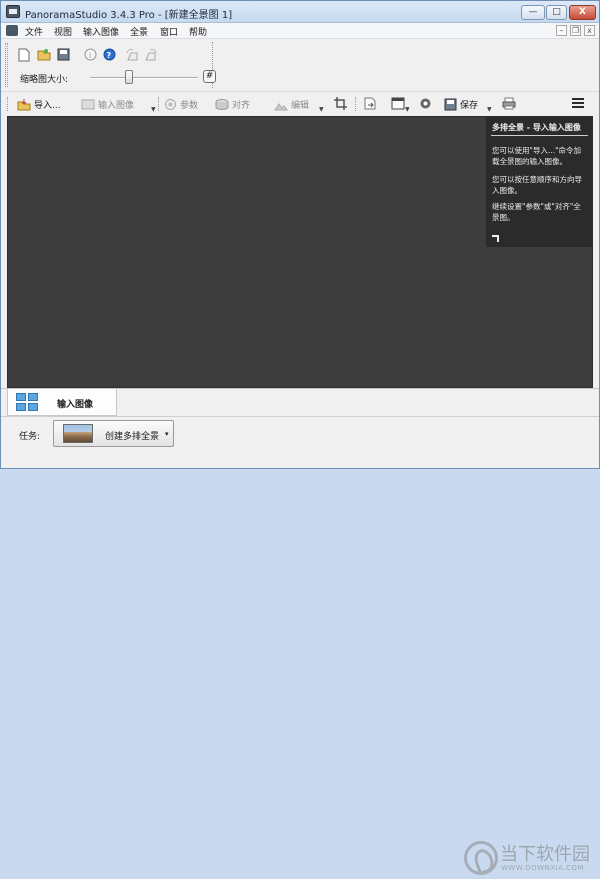 The image size is (600, 879). I want to click on tab-input-images: 输入图像, so click(62, 402).